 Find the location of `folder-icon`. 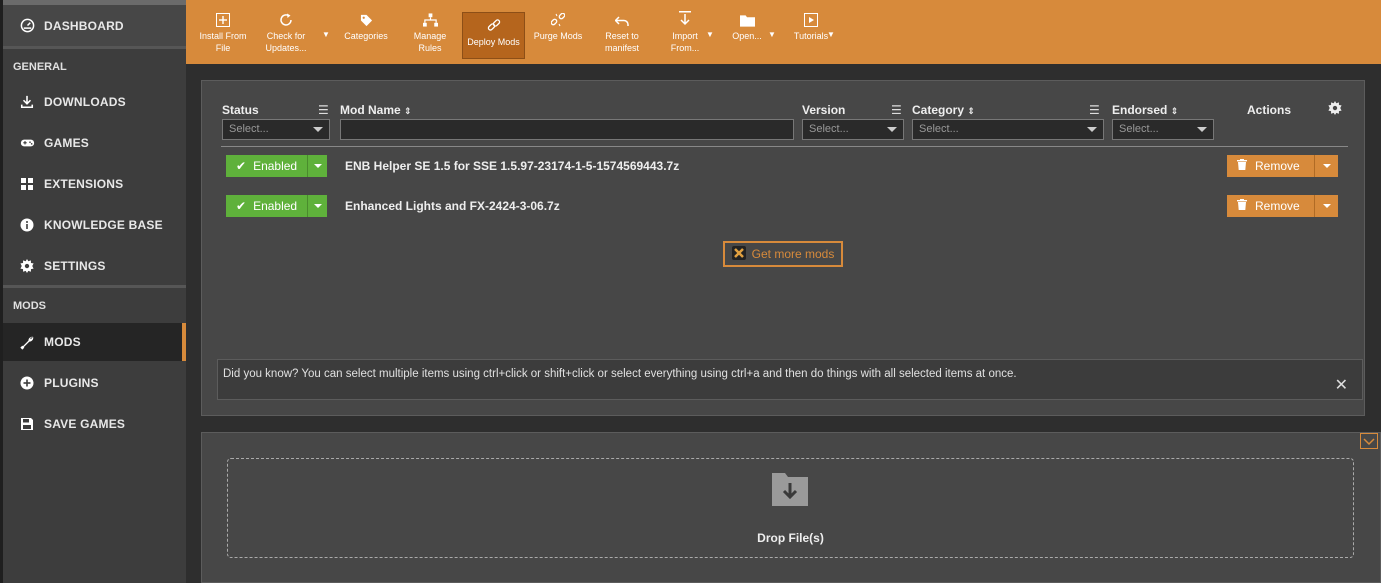

folder-icon is located at coordinates (747, 17).